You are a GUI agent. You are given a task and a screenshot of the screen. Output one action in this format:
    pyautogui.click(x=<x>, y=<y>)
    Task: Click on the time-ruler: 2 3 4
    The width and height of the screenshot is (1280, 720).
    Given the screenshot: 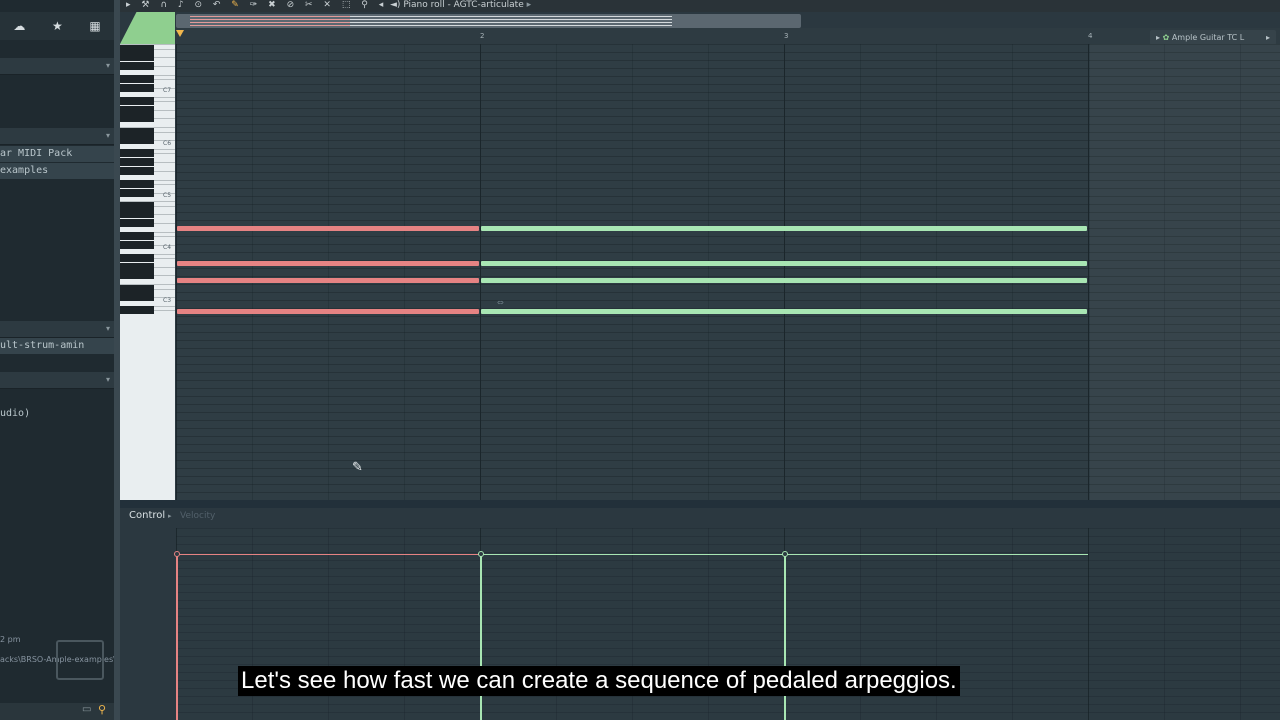 What is the action you would take?
    pyautogui.click(x=728, y=36)
    